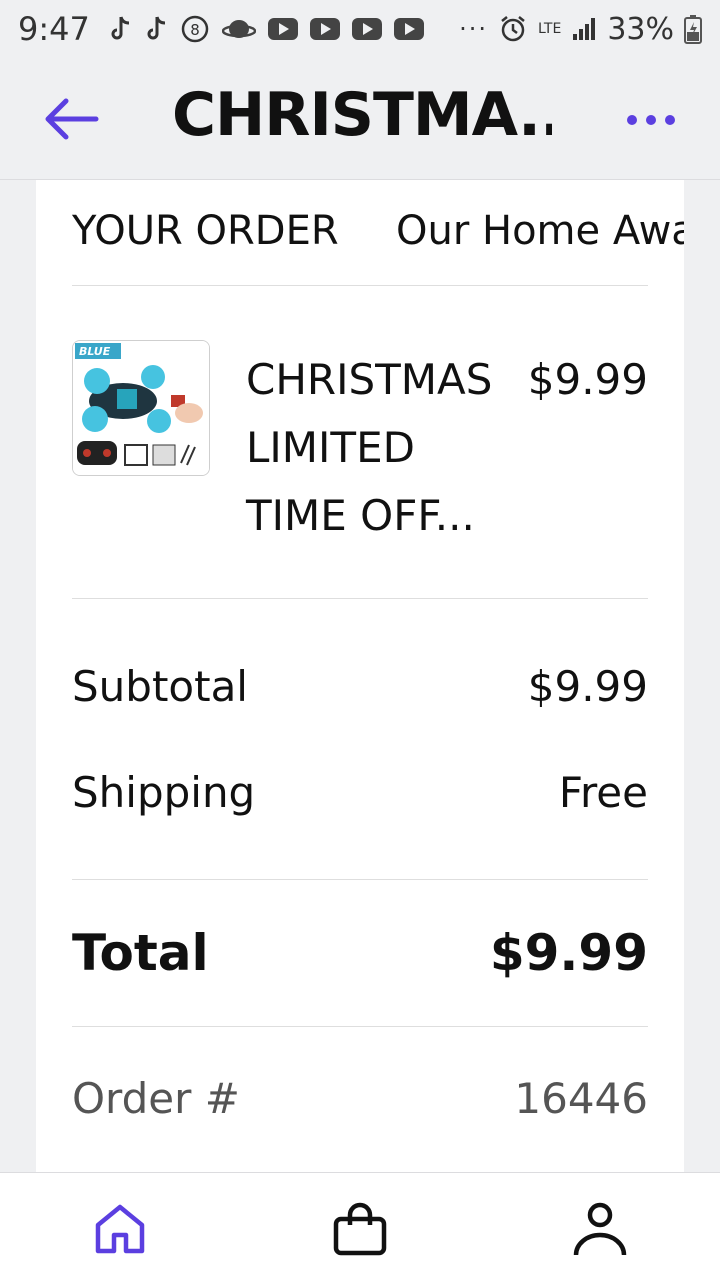 The height and width of the screenshot is (1280, 720). I want to click on alarm-icon, so click(513, 29).